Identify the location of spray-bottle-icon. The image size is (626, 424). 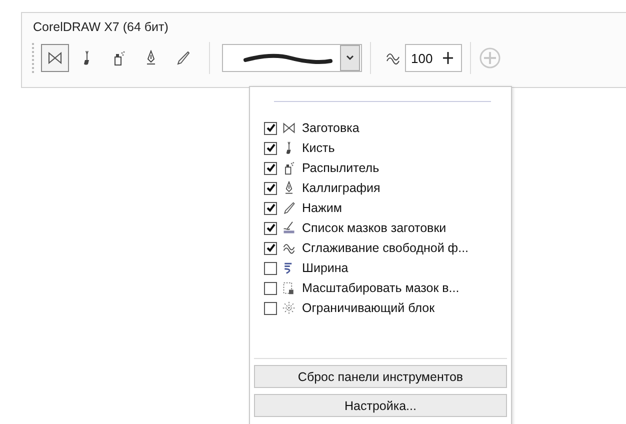
(289, 168).